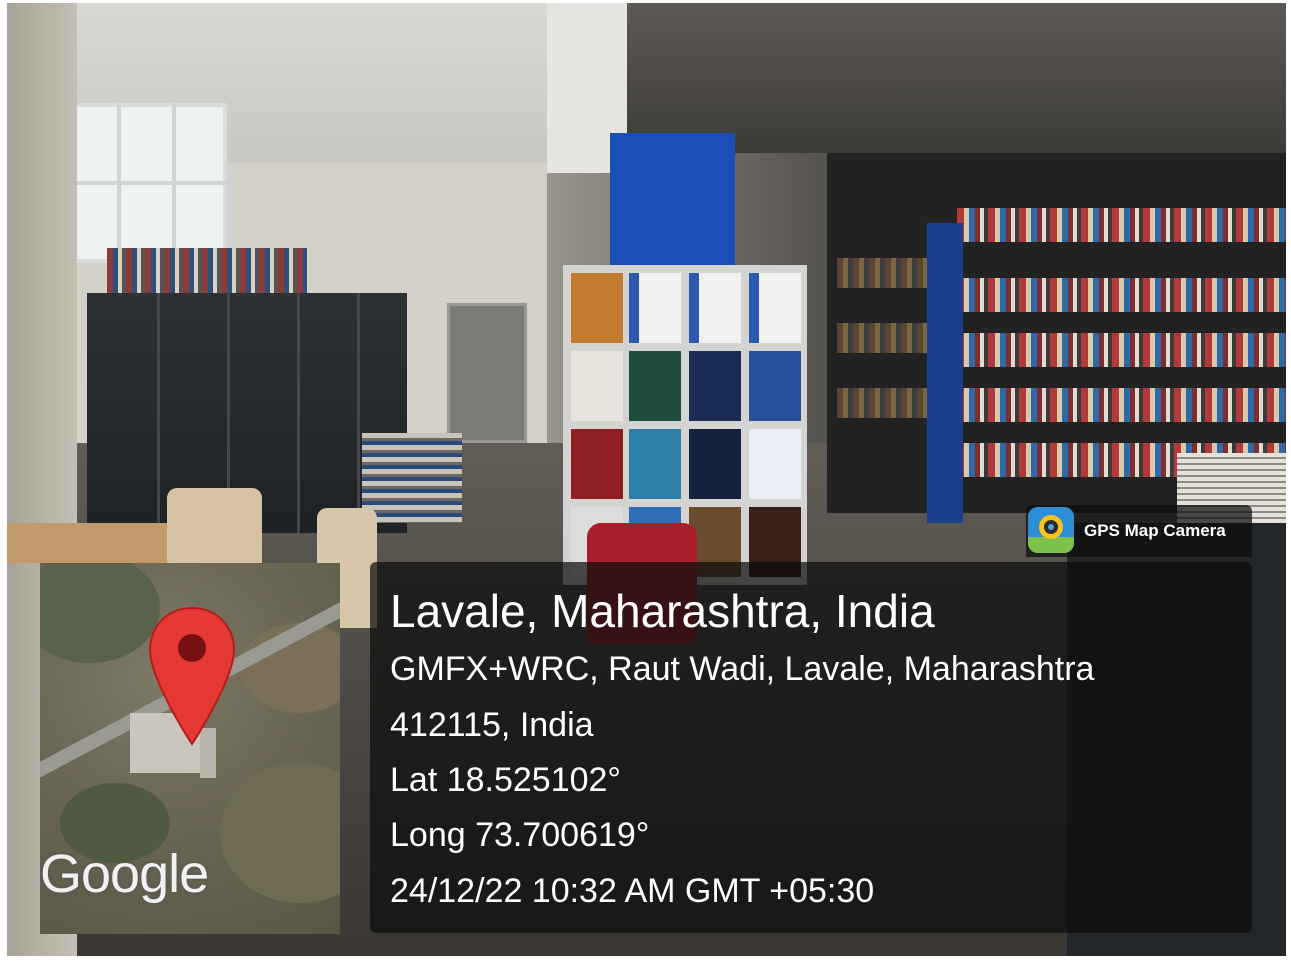  I want to click on books-on-cabinet, so click(207, 273).